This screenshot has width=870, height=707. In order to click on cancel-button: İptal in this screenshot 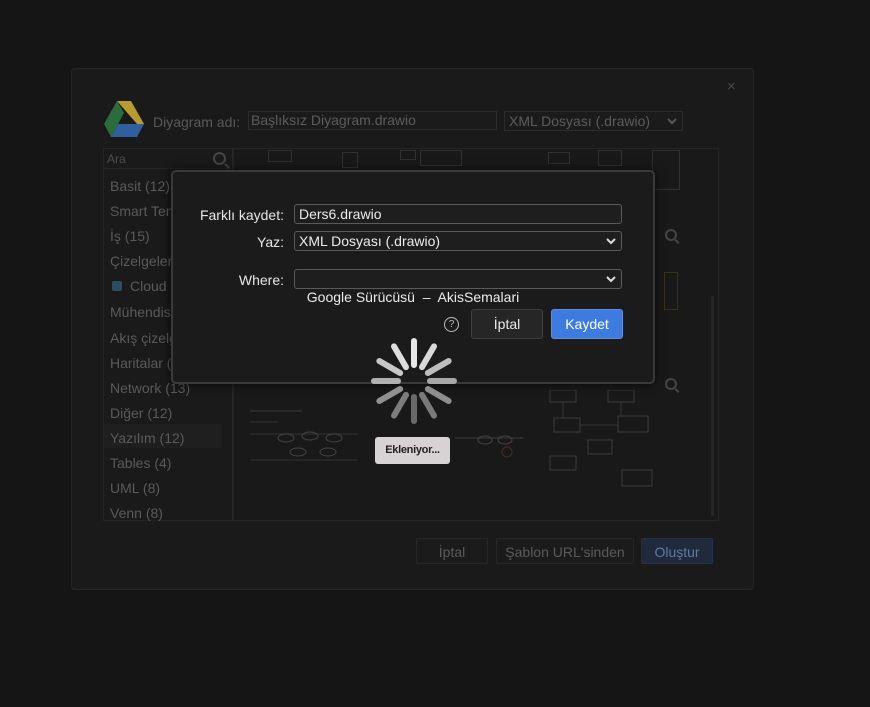, I will do `click(507, 324)`.